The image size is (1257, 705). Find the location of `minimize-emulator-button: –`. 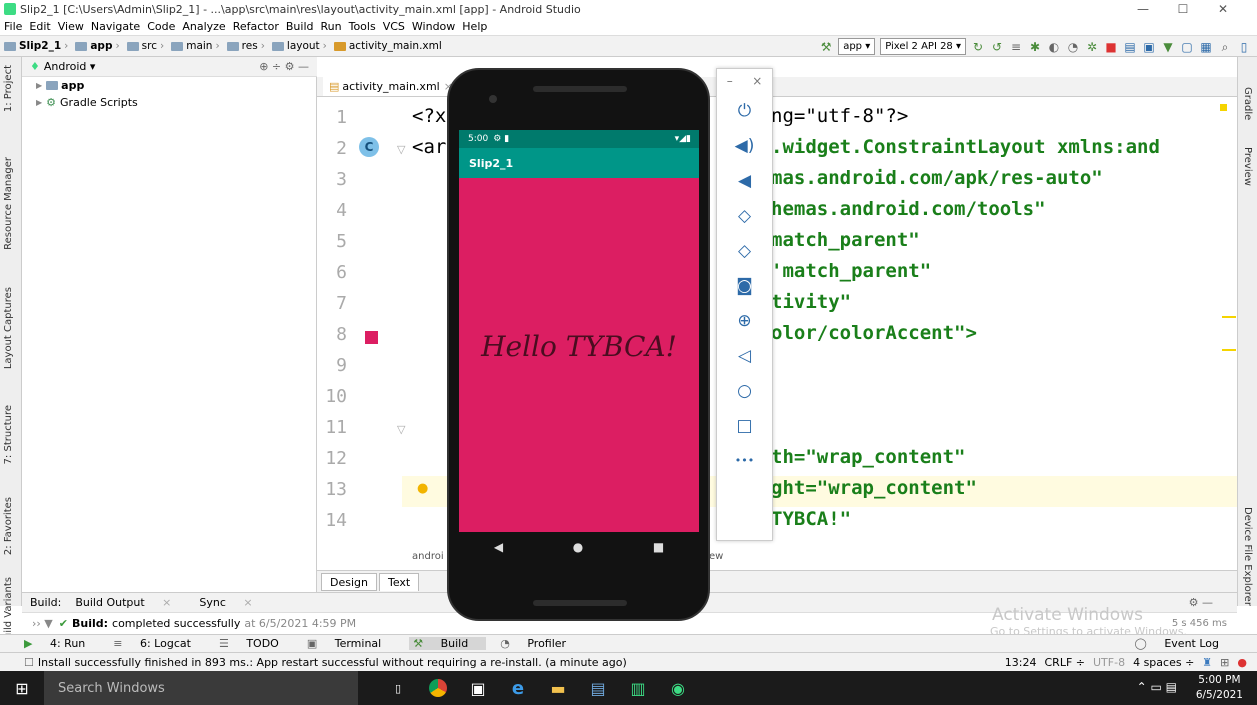

minimize-emulator-button: – is located at coordinates (730, 81).